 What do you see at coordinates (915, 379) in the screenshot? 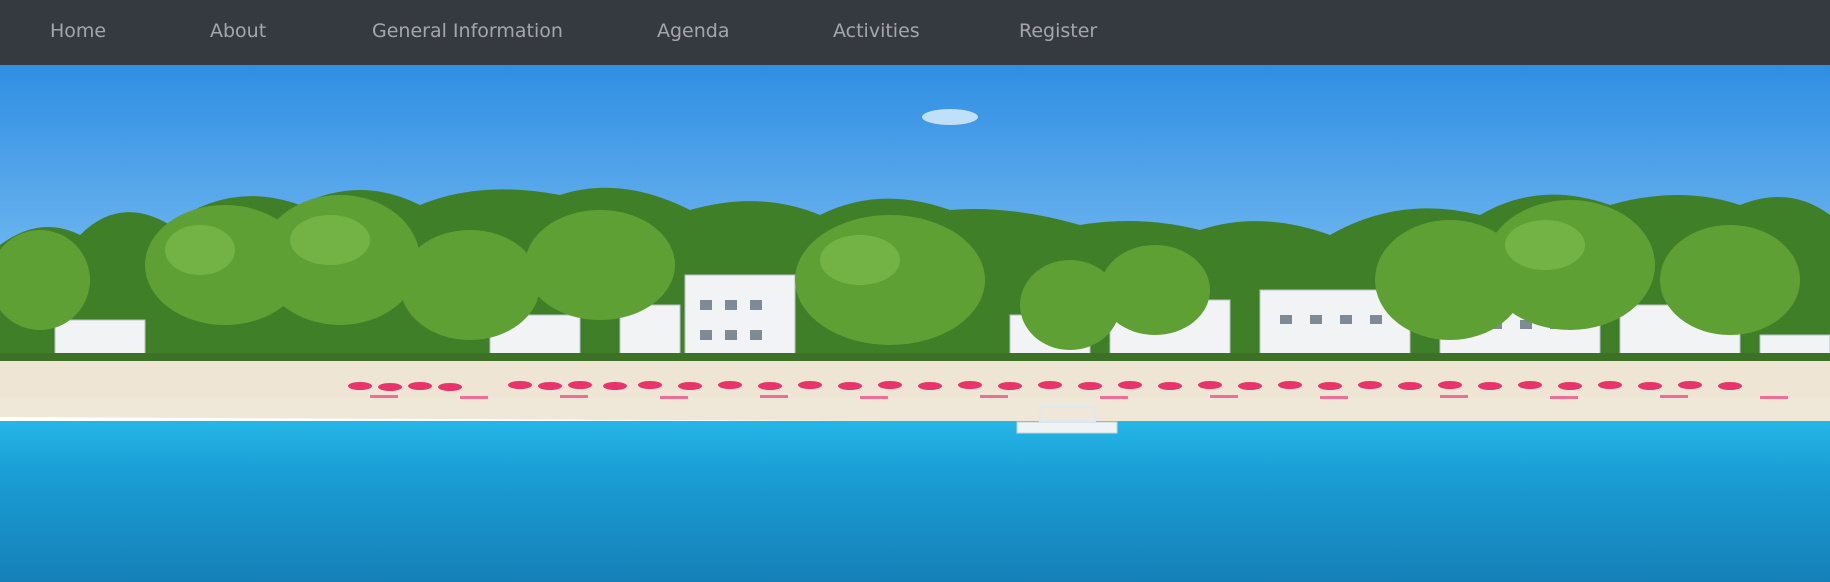
I see `sand-upper` at bounding box center [915, 379].